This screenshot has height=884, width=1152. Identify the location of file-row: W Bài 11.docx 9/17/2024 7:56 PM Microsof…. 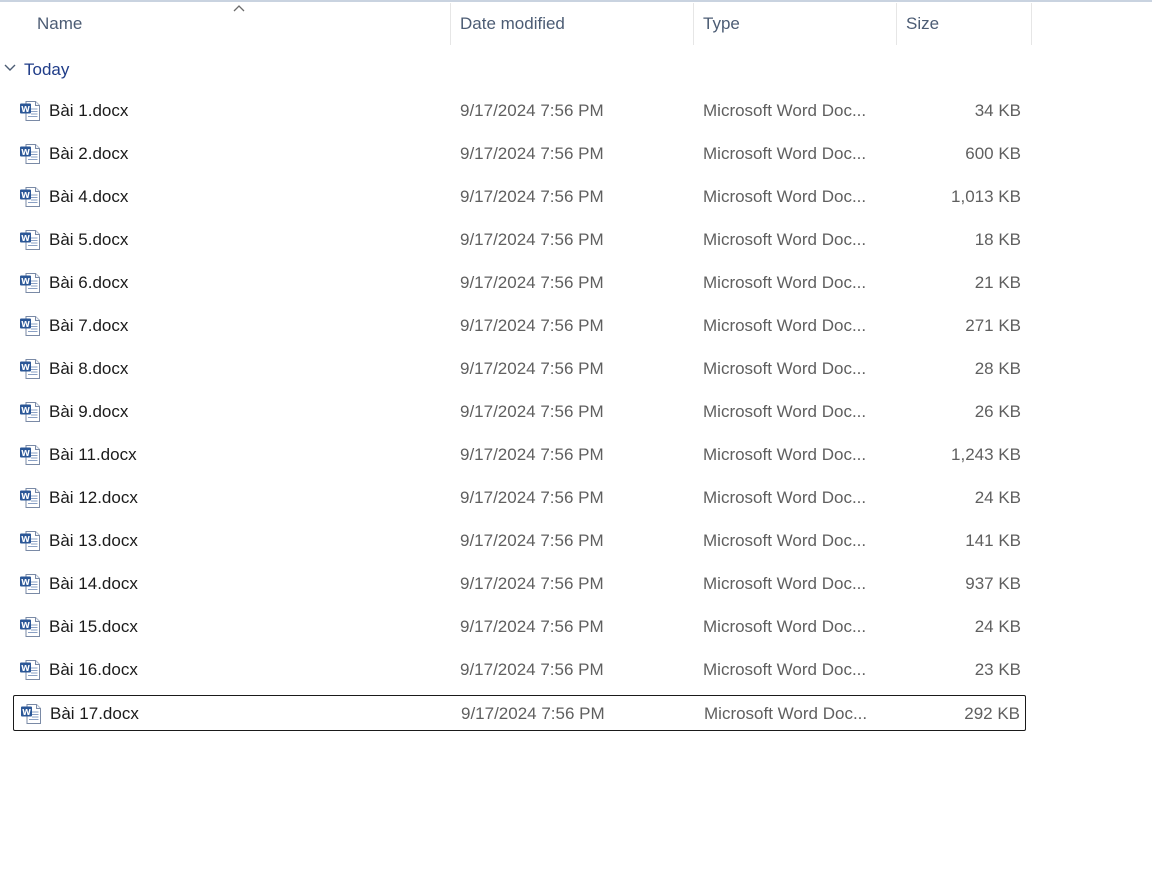
(519, 455).